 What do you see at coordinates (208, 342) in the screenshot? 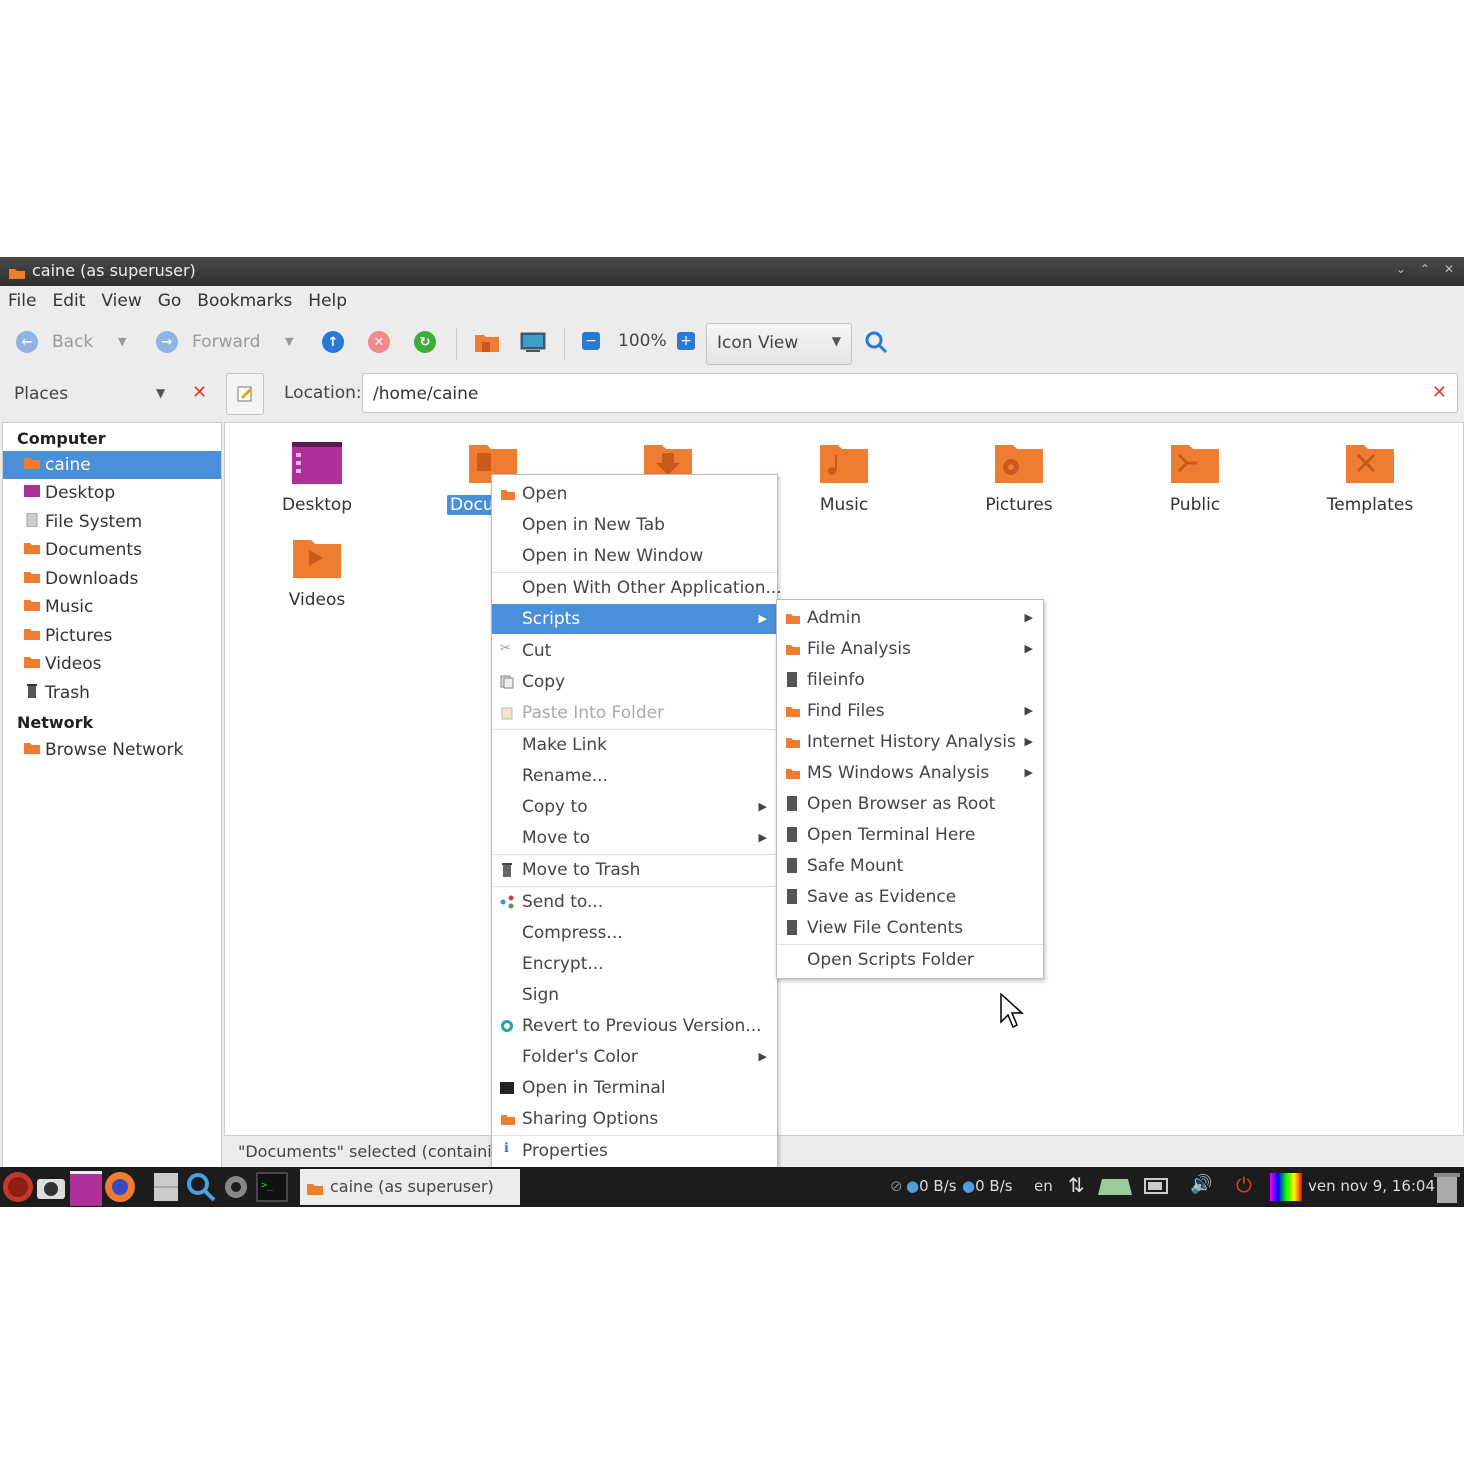
I see `forward-button: → Forward` at bounding box center [208, 342].